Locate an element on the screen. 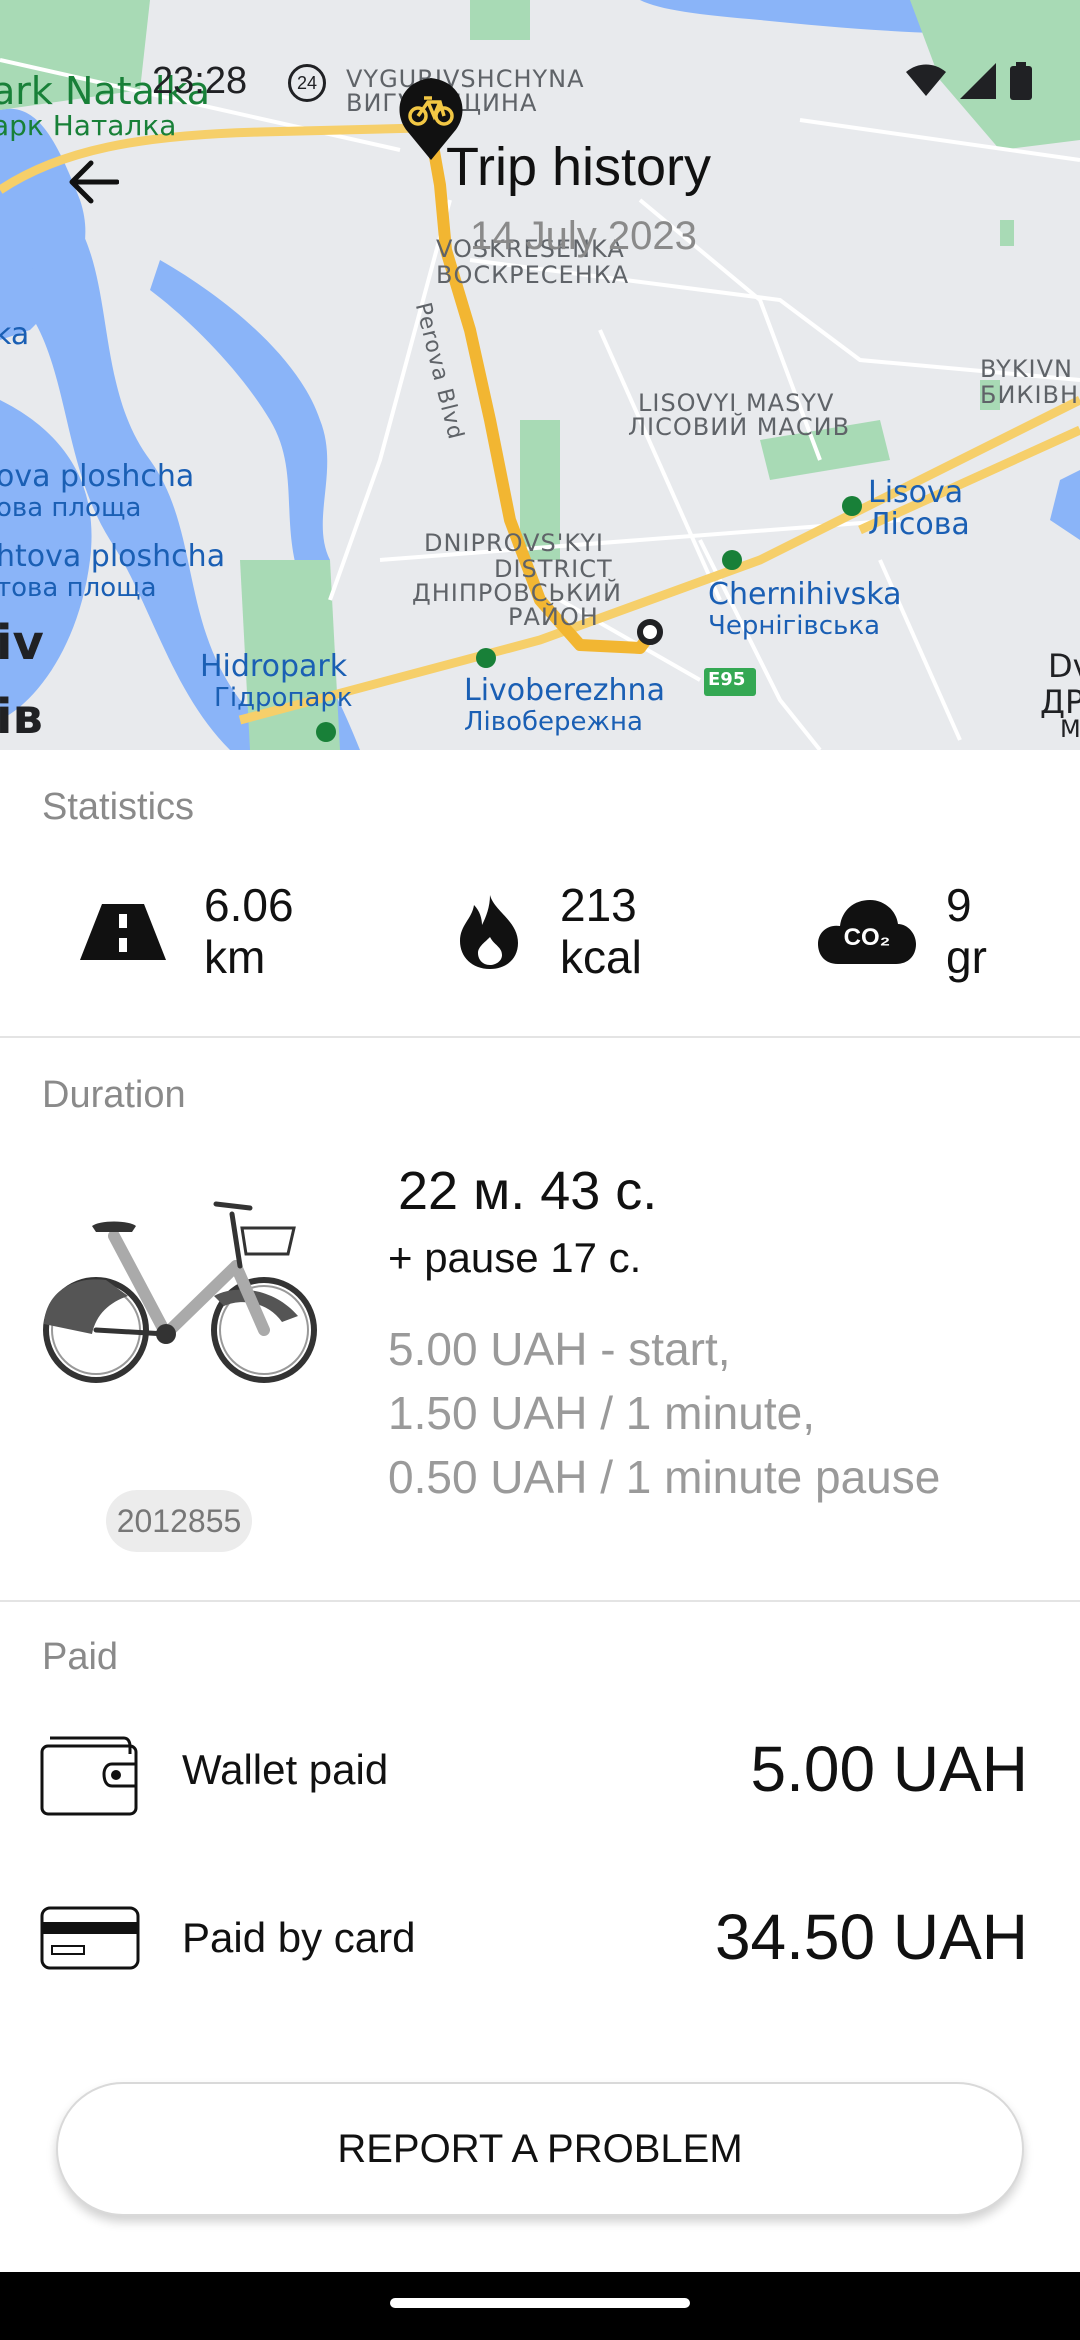 This screenshot has width=1080, height=2340. map-label: ЛІСОВИЙ МАСИВ is located at coordinates (739, 427).